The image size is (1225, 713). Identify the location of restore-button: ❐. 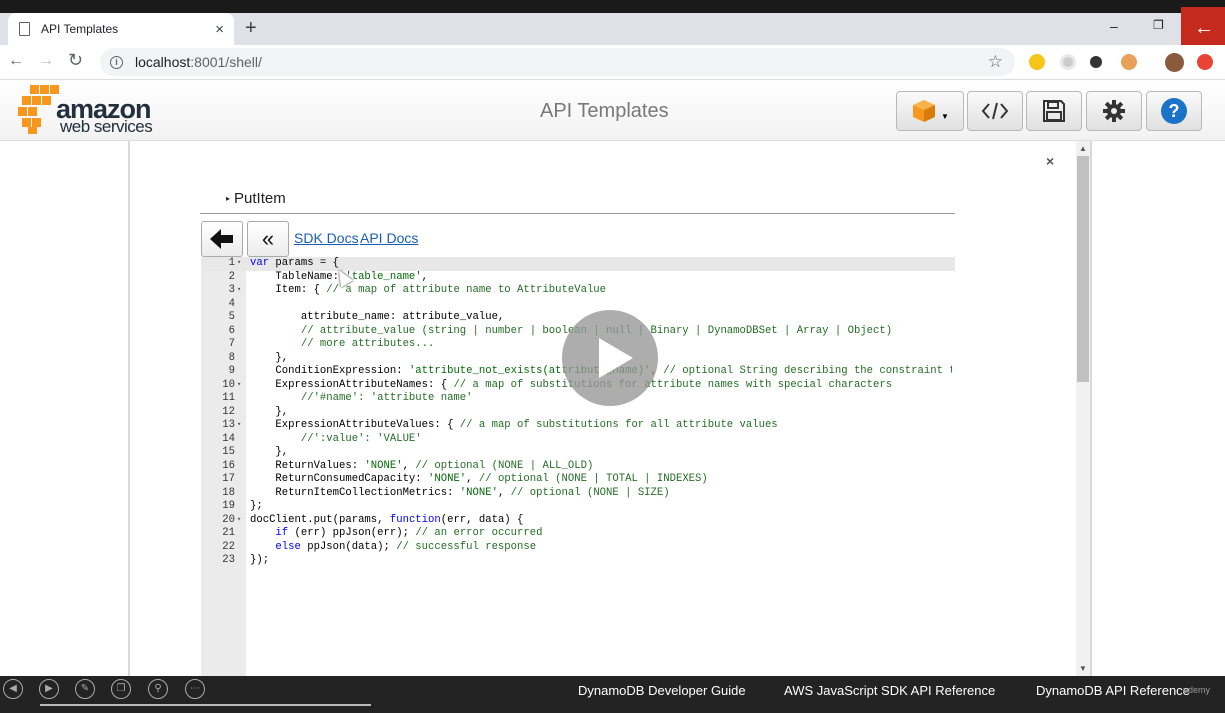
(1158, 25).